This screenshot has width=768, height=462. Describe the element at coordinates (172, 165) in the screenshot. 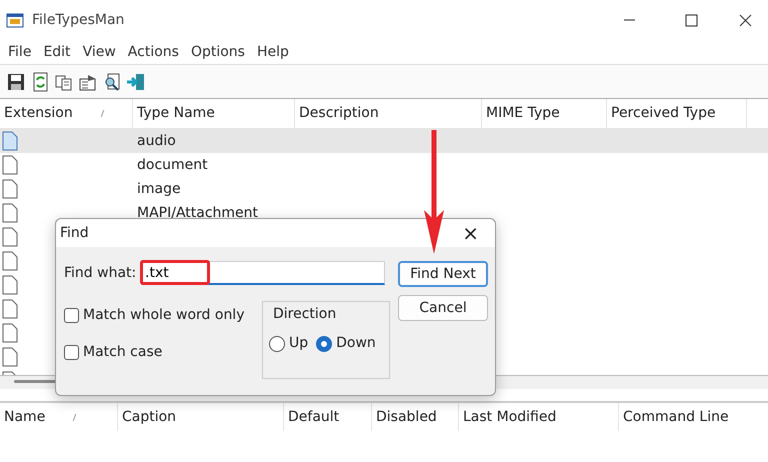

I see `table-cell-text: document` at that location.